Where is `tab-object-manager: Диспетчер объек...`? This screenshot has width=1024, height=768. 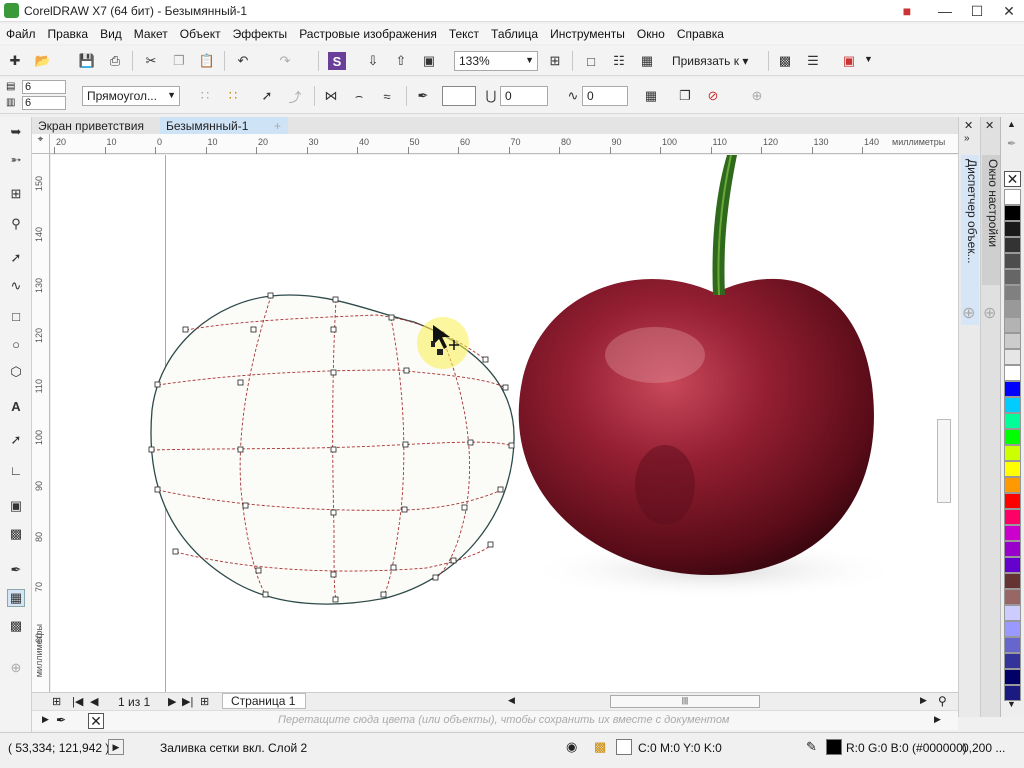 tab-object-manager: Диспетчер объек... is located at coordinates (970, 240).